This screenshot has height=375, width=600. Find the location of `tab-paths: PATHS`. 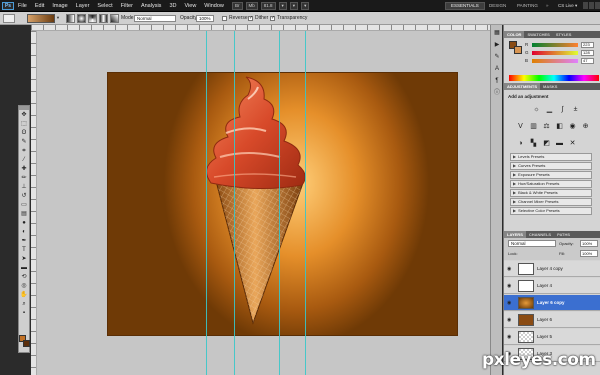

tab-paths: PATHS is located at coordinates (563, 234).